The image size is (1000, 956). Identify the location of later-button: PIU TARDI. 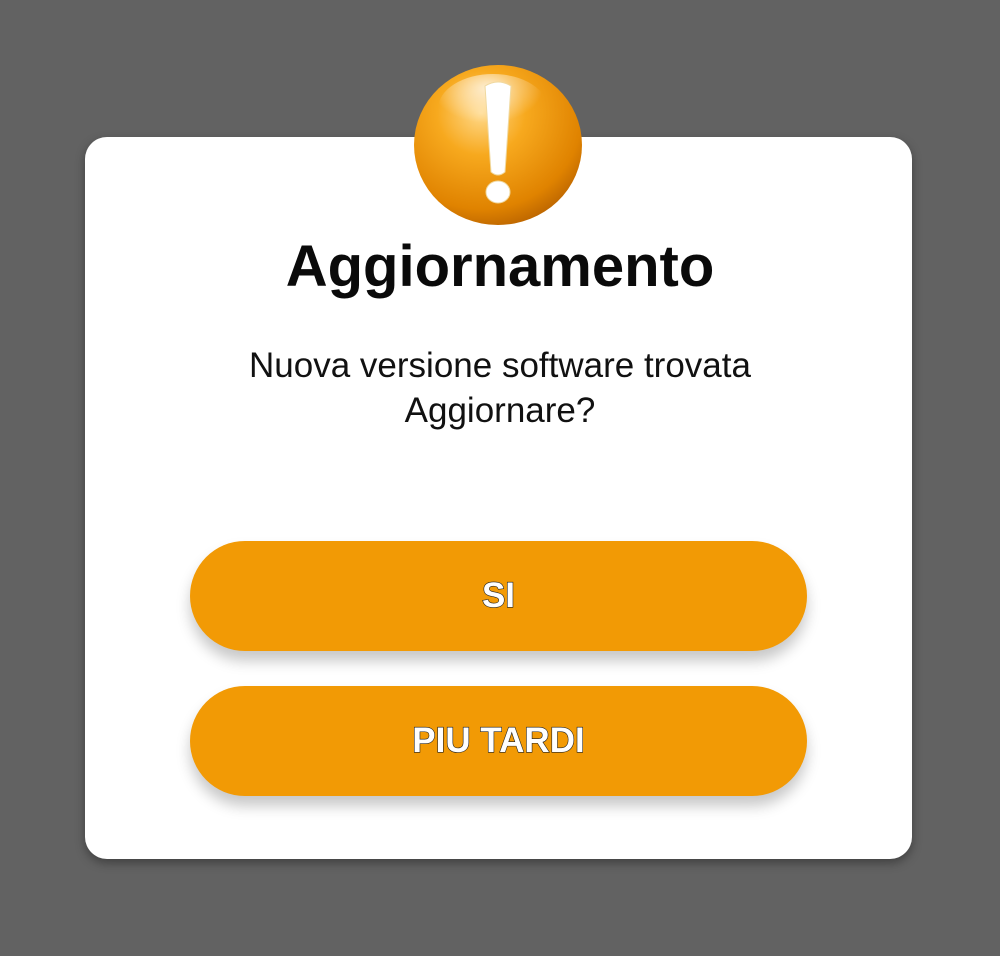
(498, 741).